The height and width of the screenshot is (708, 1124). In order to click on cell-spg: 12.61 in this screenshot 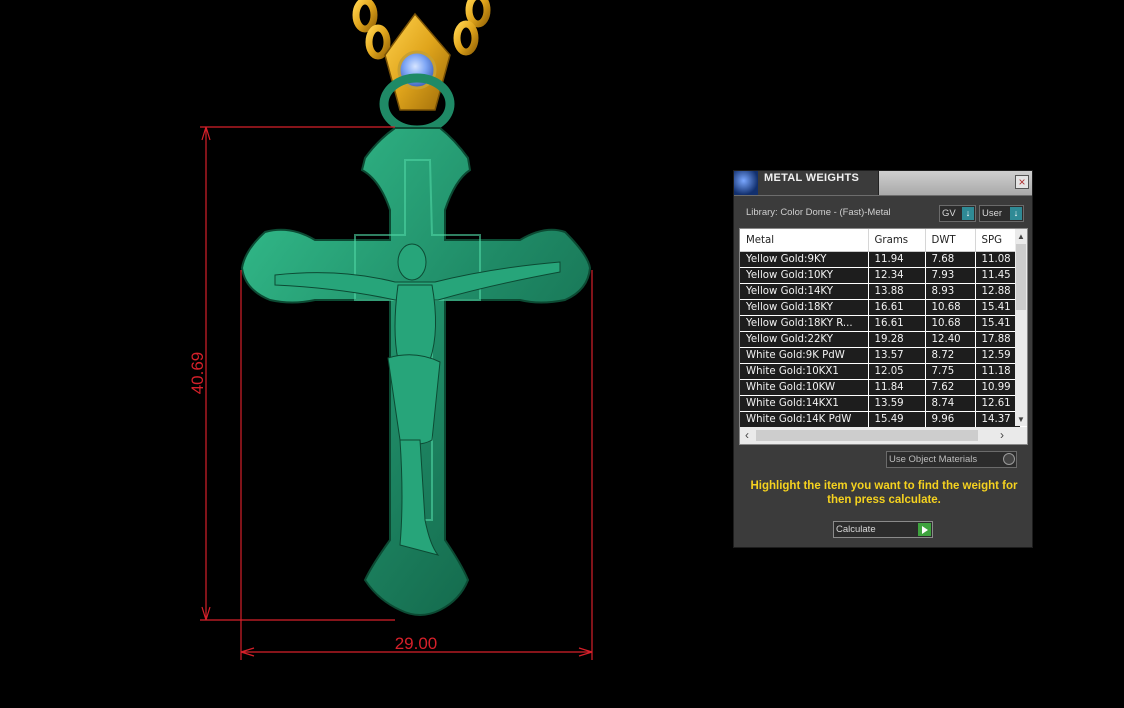, I will do `click(998, 403)`.